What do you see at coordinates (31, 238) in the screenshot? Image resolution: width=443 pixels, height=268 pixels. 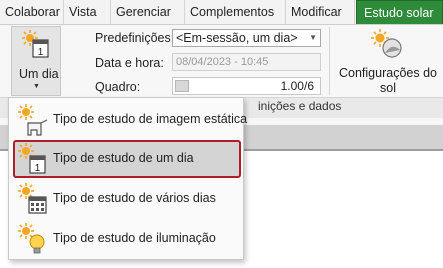 I see `lighting-study-icon` at bounding box center [31, 238].